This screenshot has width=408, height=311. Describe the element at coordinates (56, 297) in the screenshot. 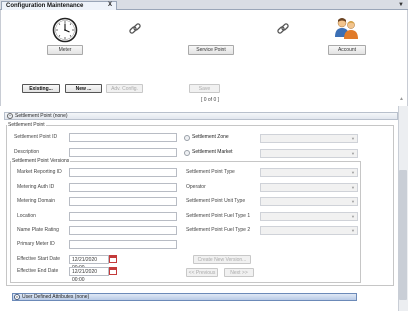

I see `user-defined-attributes-title: User Defined Attributes (none)` at that location.